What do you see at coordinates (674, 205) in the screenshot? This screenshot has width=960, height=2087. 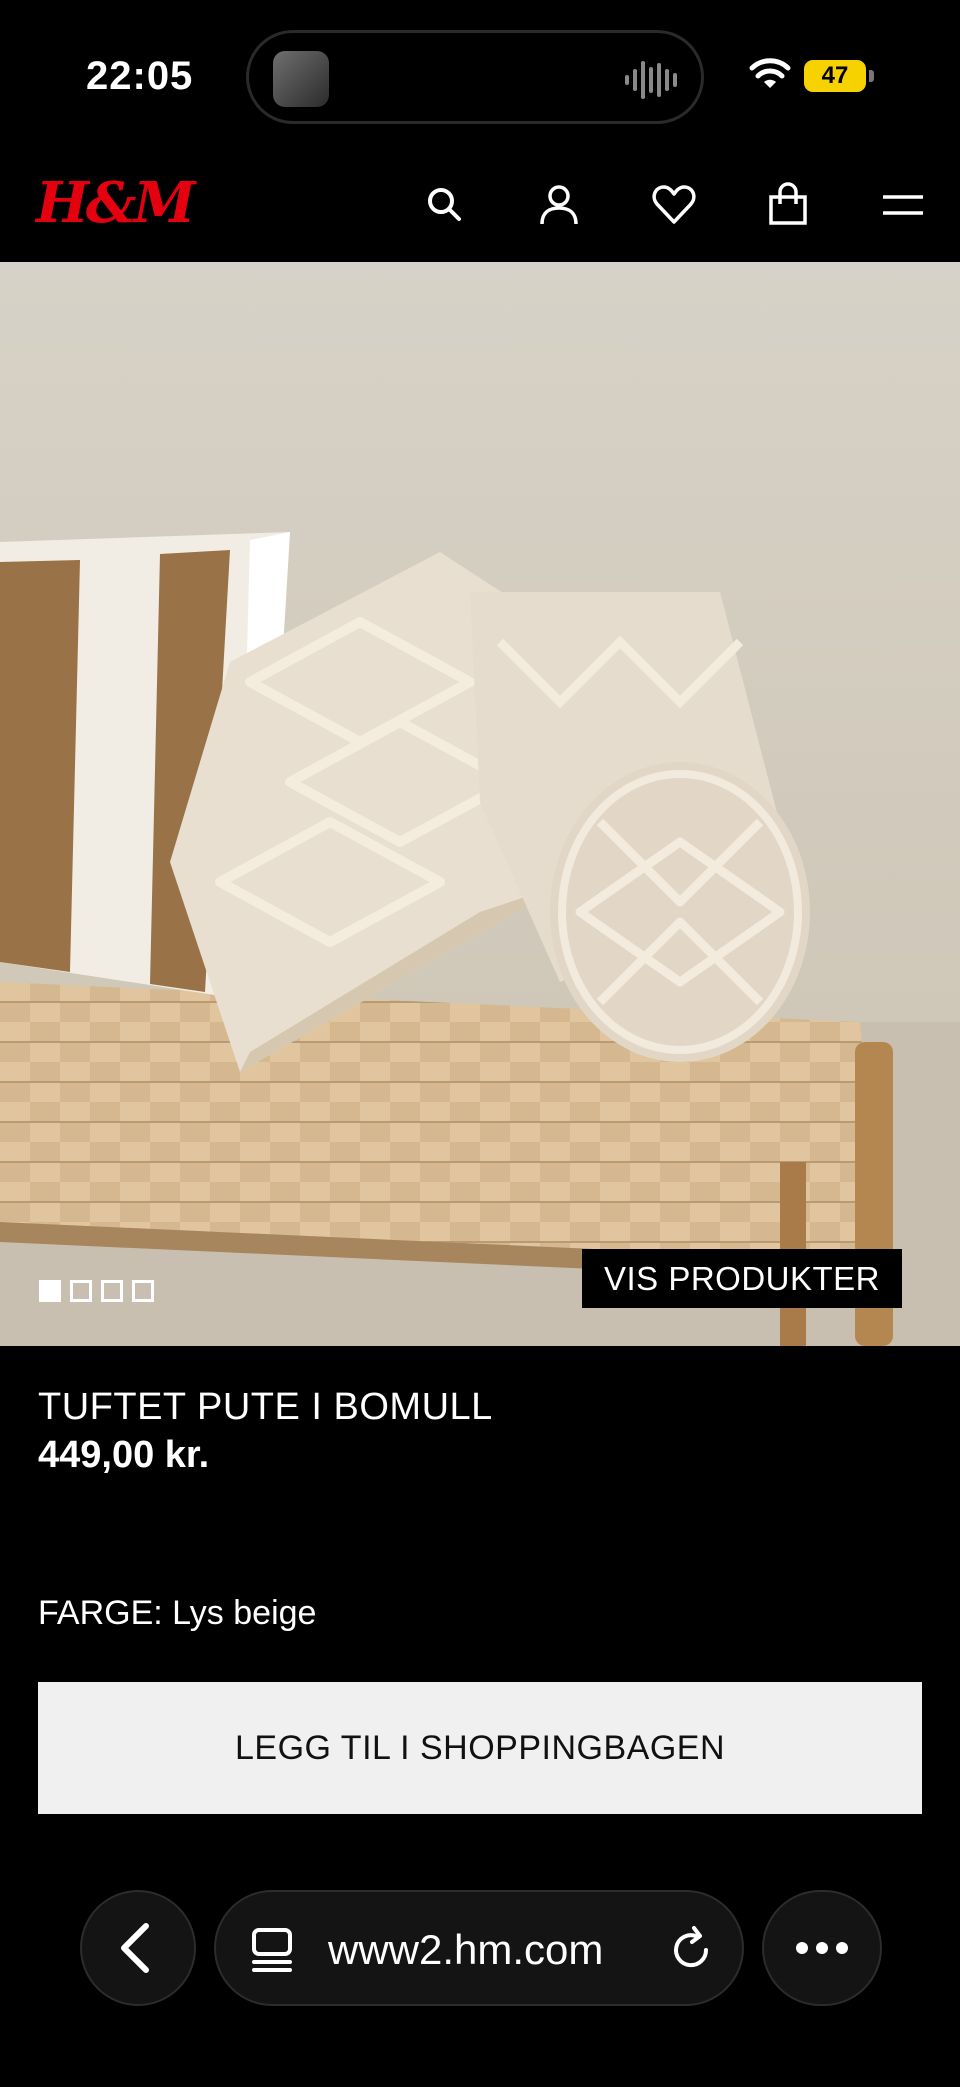 I see `heart-icon` at bounding box center [674, 205].